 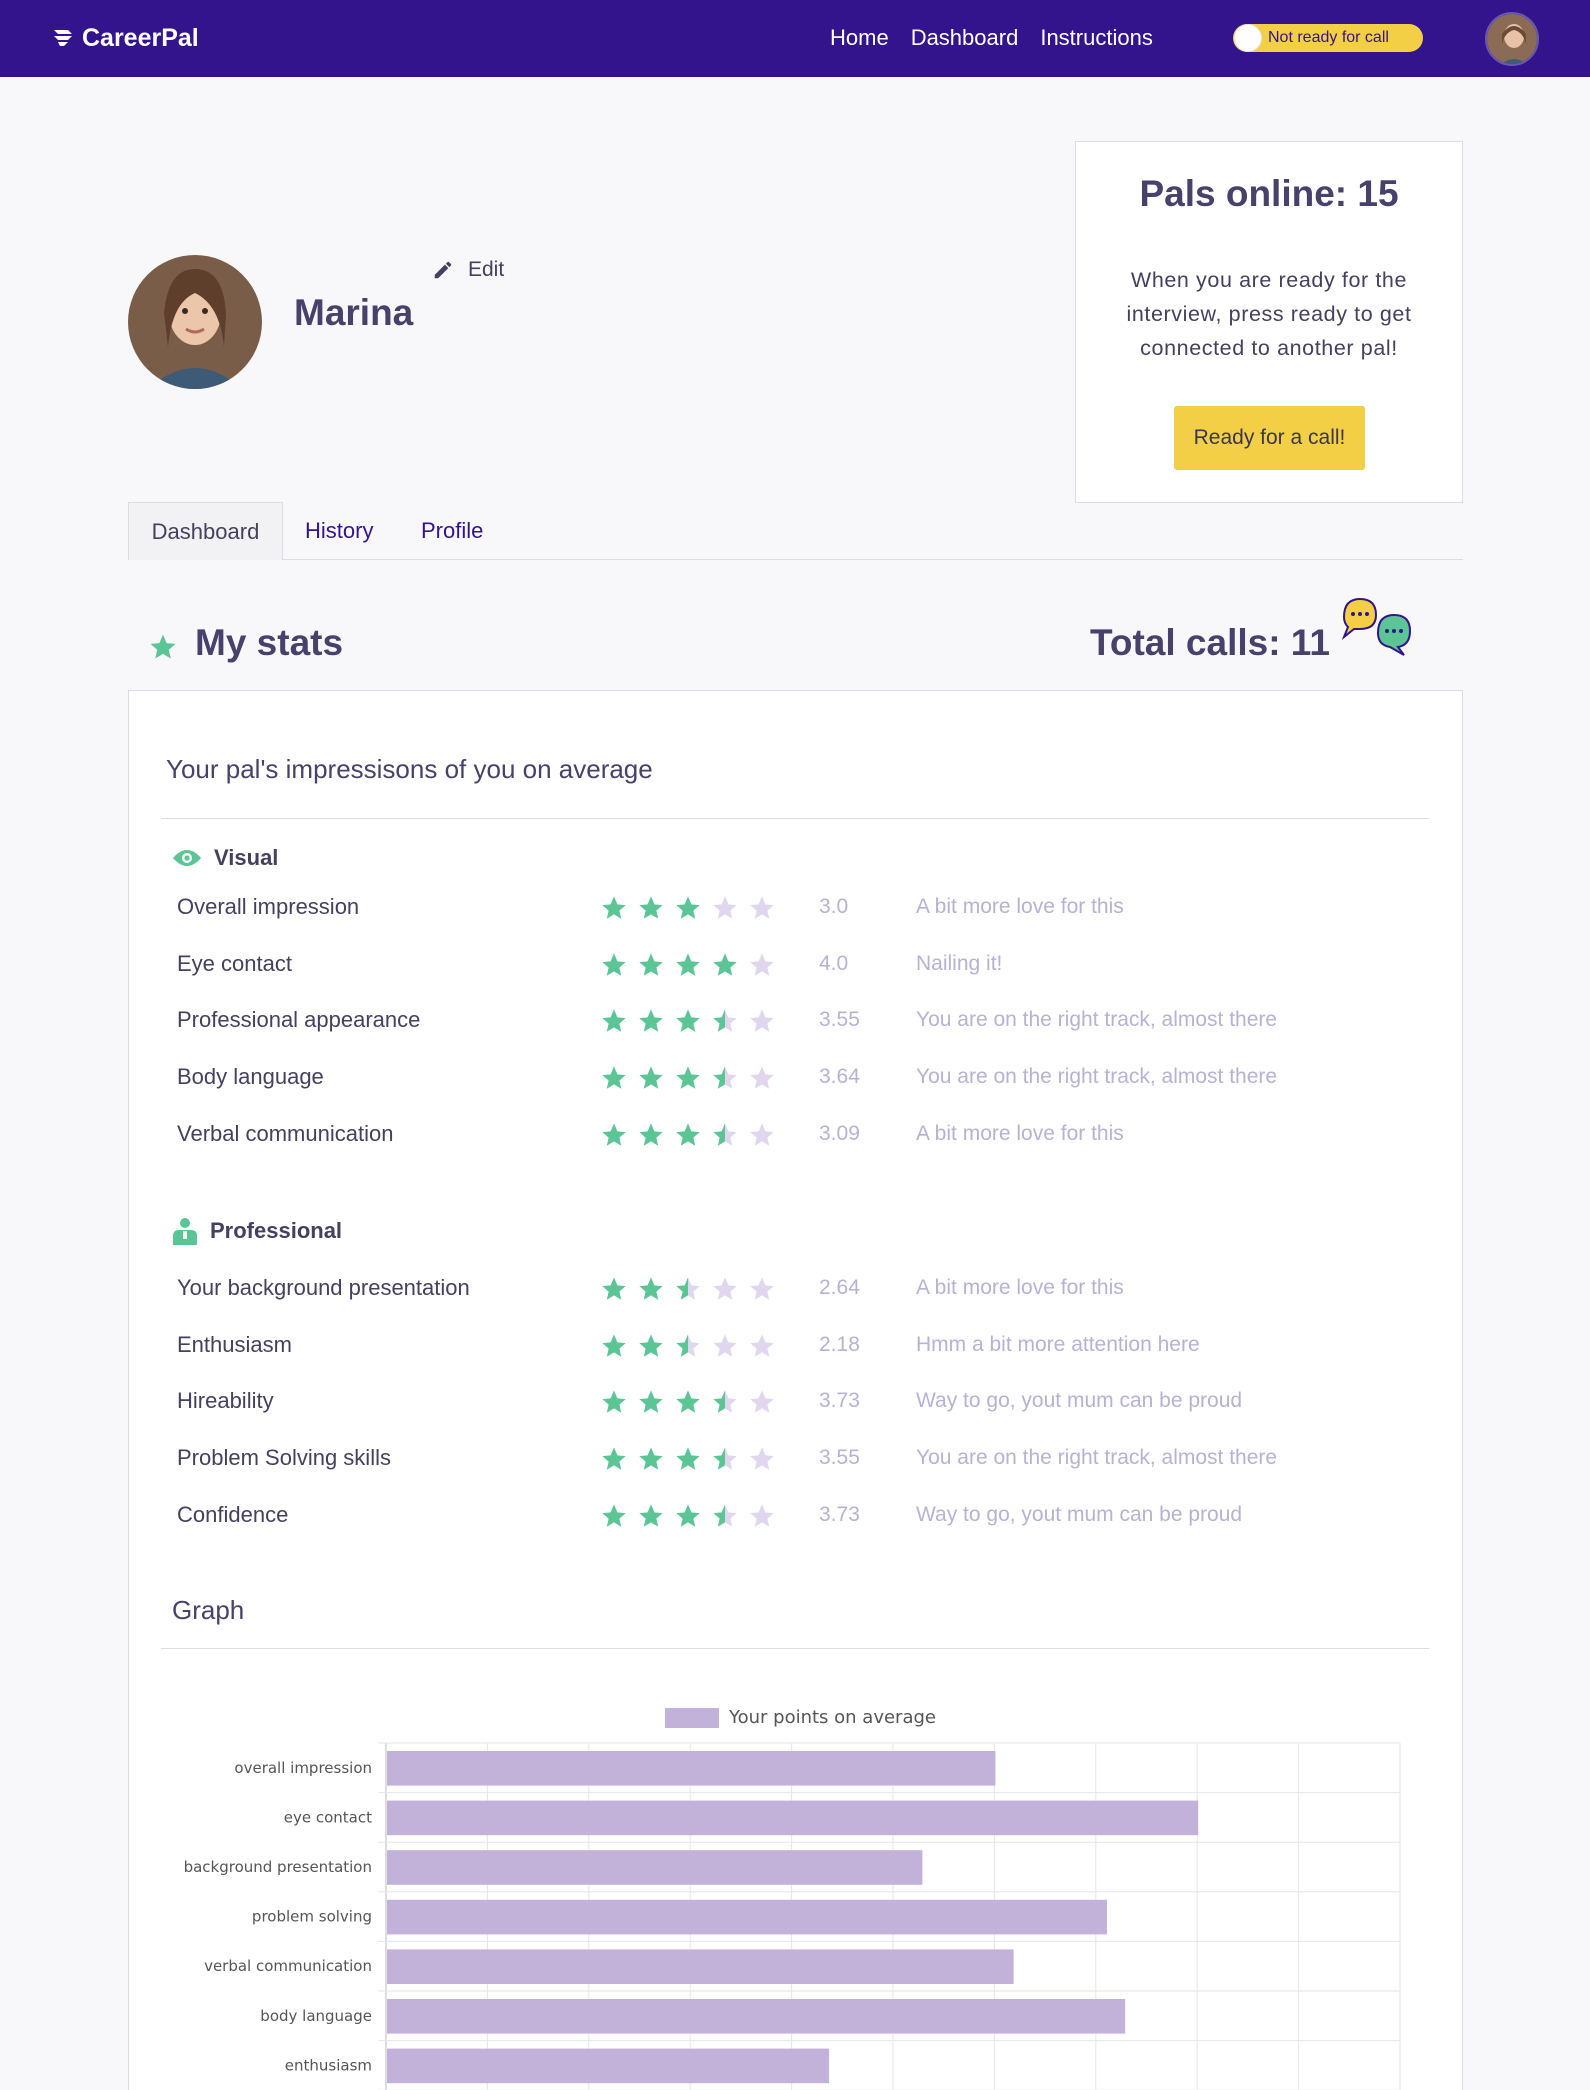 I want to click on star-icon, so click(x=163, y=646).